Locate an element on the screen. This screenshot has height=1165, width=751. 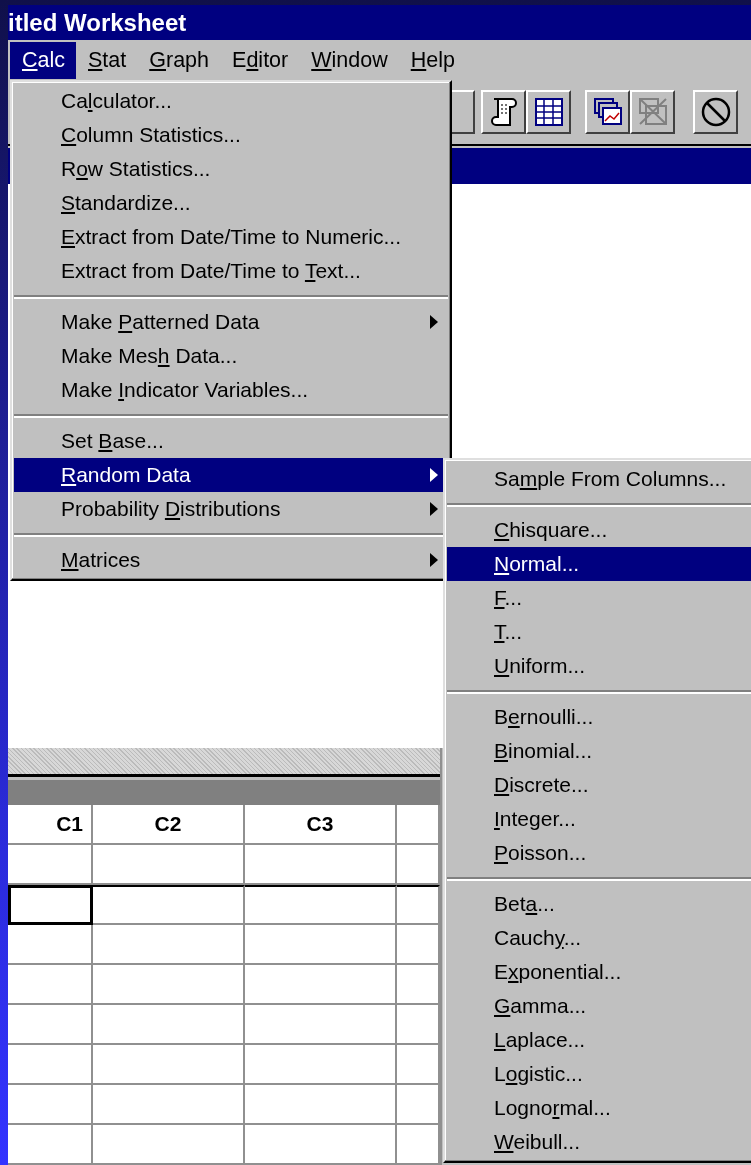
menu-bar-item: Window is located at coordinates (349, 60).